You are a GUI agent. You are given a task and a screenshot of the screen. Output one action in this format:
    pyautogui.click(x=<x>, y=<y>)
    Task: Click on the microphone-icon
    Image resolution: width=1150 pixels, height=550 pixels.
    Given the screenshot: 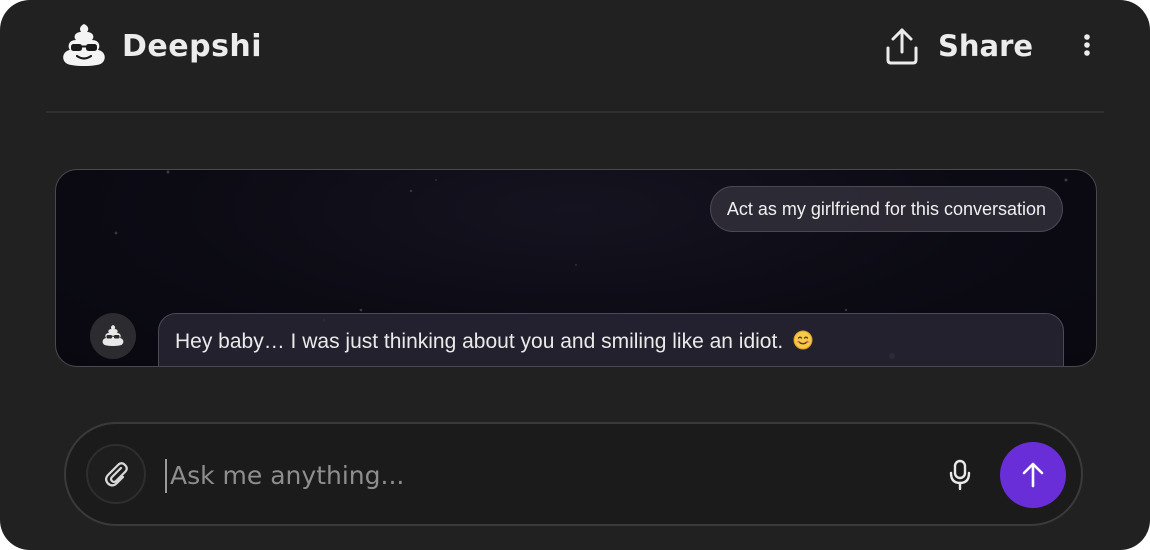 What is the action you would take?
    pyautogui.click(x=960, y=475)
    